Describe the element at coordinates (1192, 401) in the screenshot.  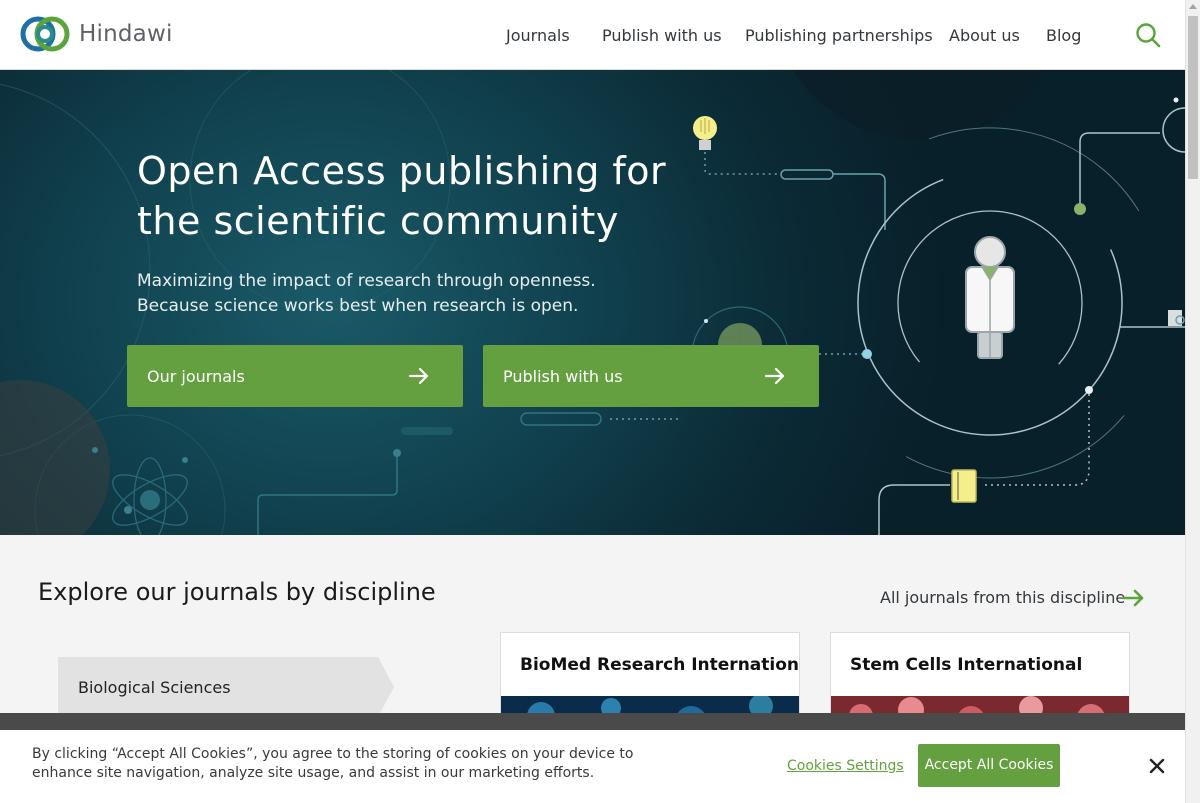
I see `page-scrollbar` at that location.